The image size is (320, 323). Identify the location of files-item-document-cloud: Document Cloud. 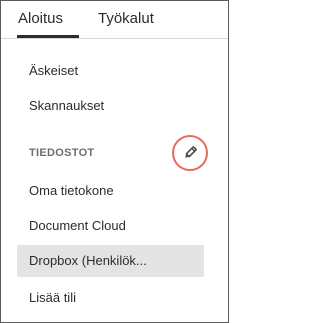
(77, 226).